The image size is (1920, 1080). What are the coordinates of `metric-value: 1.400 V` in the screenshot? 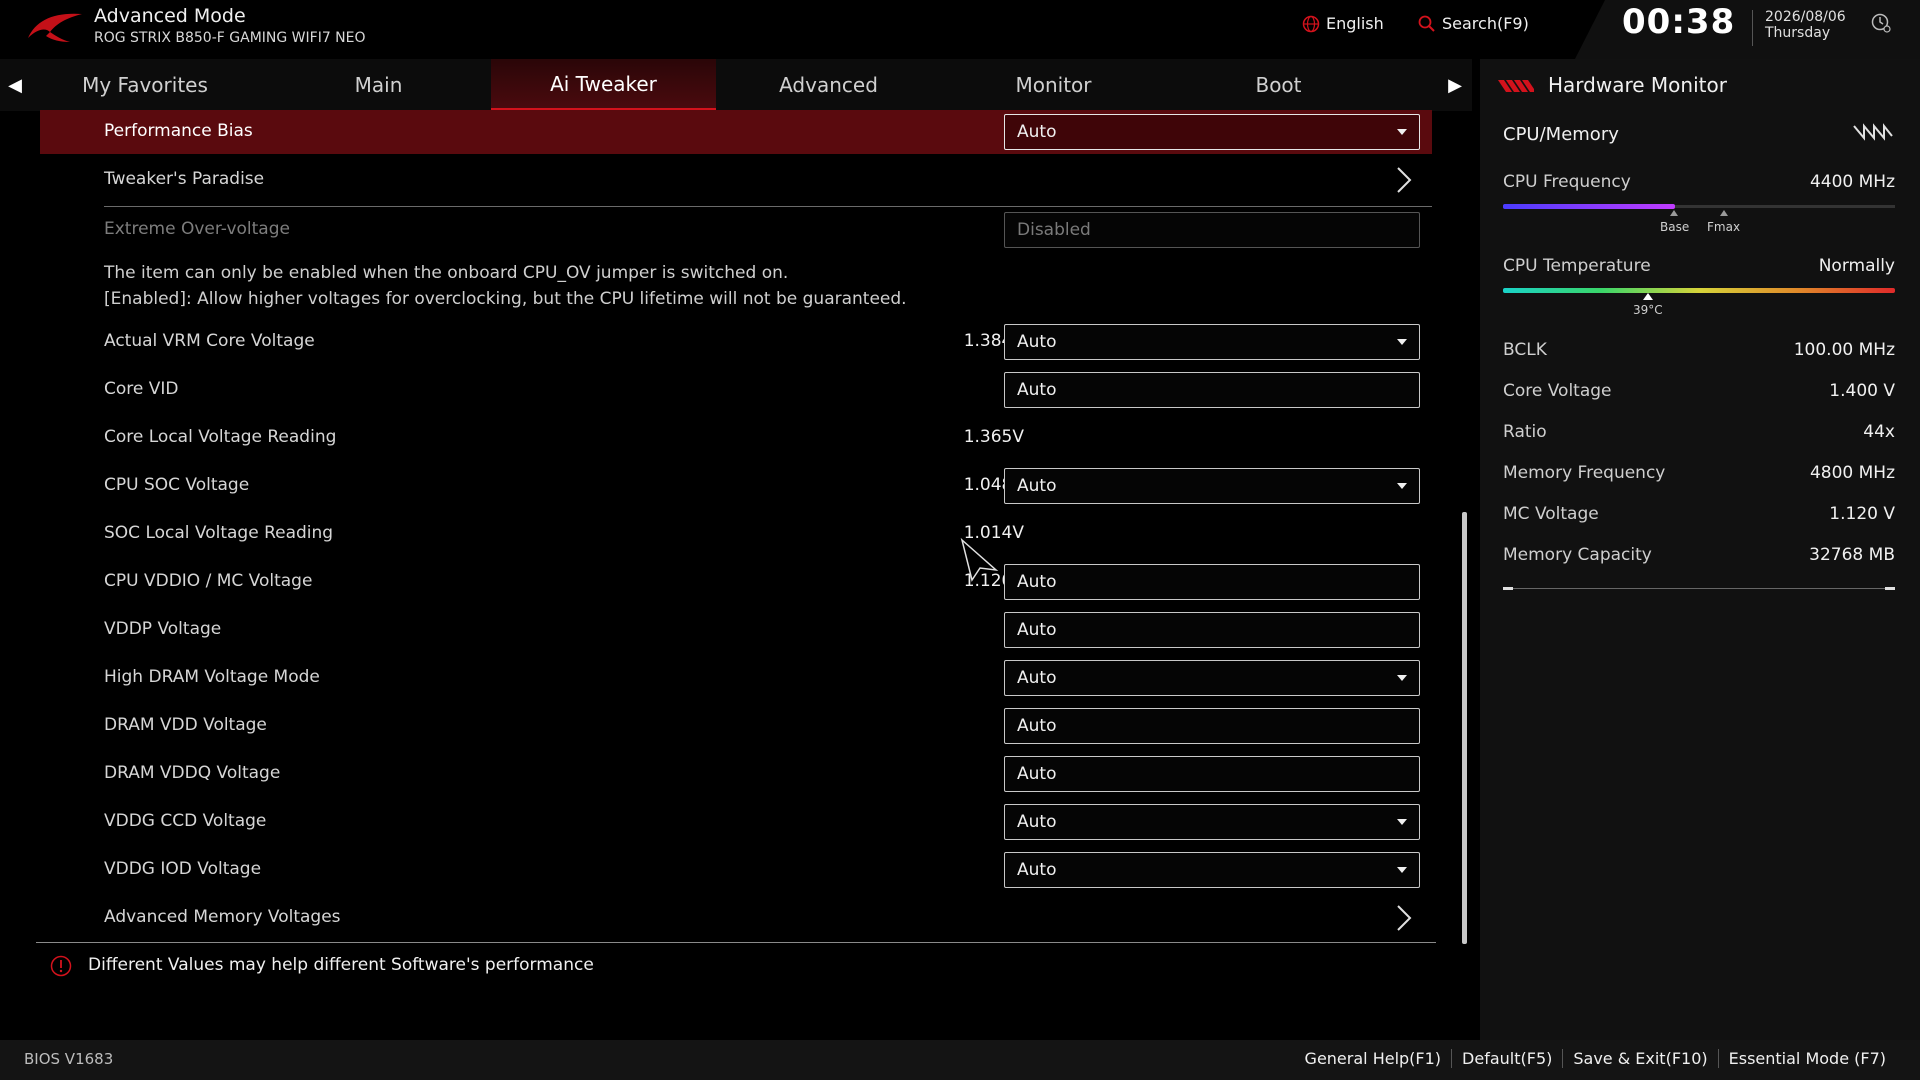 It's located at (1862, 391).